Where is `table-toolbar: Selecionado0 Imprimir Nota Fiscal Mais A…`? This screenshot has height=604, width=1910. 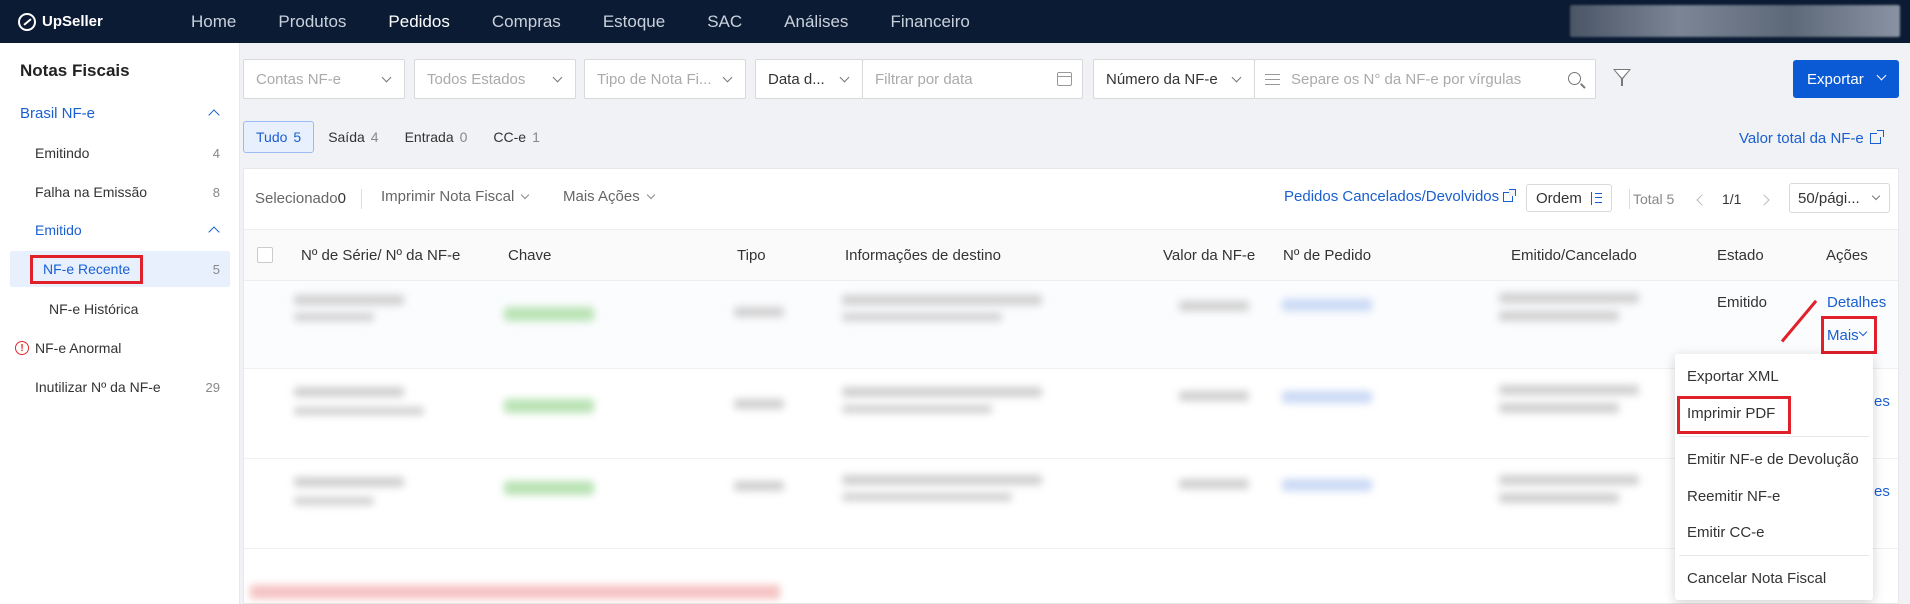
table-toolbar: Selecionado0 Imprimir Nota Fiscal Mais A… is located at coordinates (1071, 199).